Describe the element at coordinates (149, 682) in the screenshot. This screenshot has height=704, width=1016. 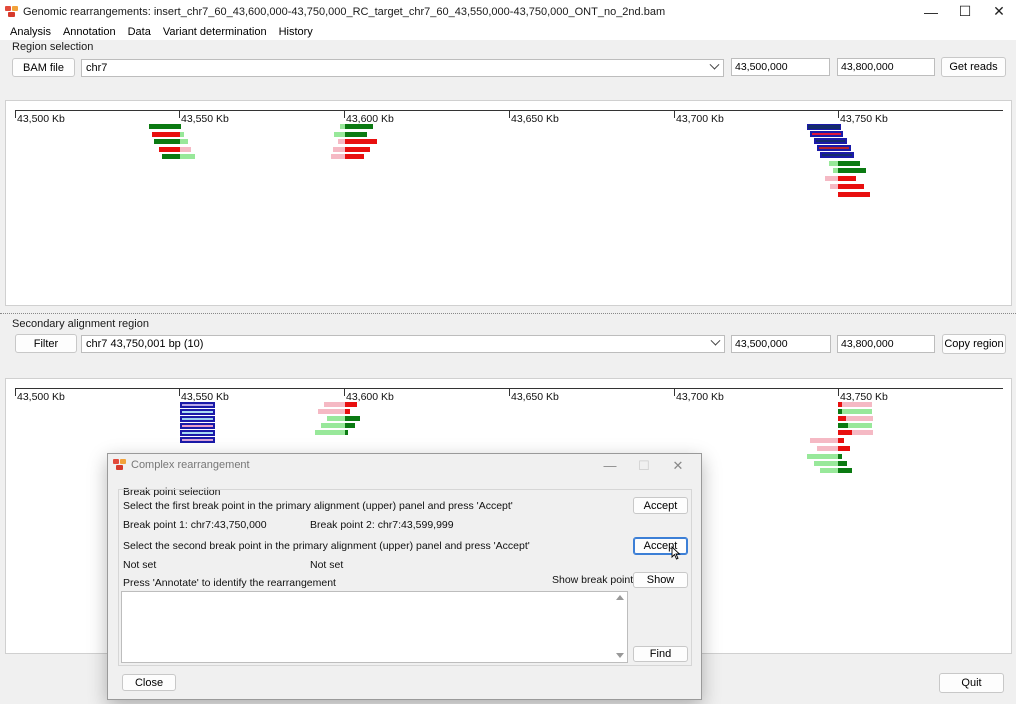
I see `close-dialog-button: Close` at that location.